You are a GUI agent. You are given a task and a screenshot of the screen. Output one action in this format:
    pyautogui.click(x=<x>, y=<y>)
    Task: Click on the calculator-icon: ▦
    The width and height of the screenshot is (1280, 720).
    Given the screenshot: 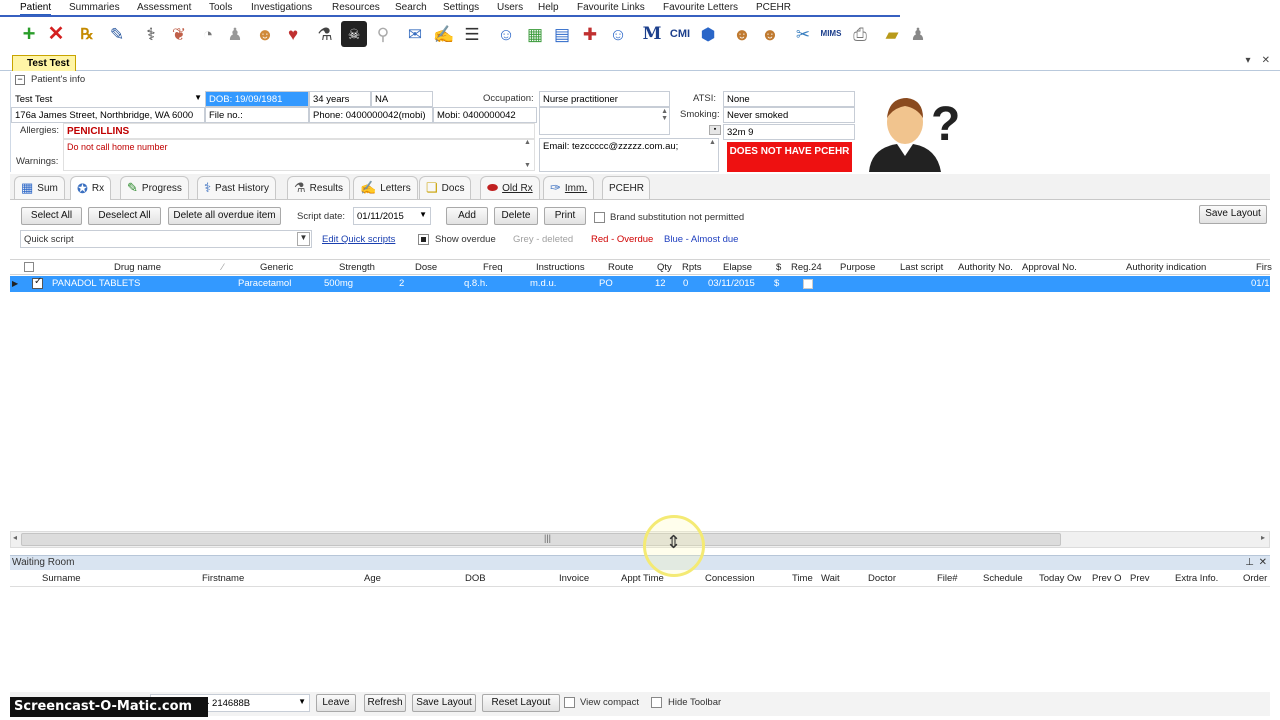 What is the action you would take?
    pyautogui.click(x=535, y=34)
    